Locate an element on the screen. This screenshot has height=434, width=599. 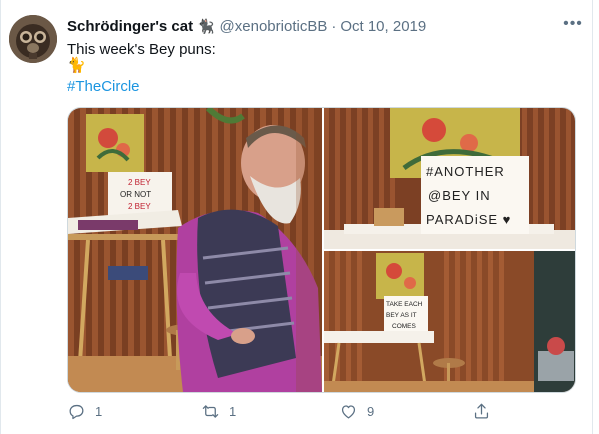
share-button is located at coordinates (481, 411).